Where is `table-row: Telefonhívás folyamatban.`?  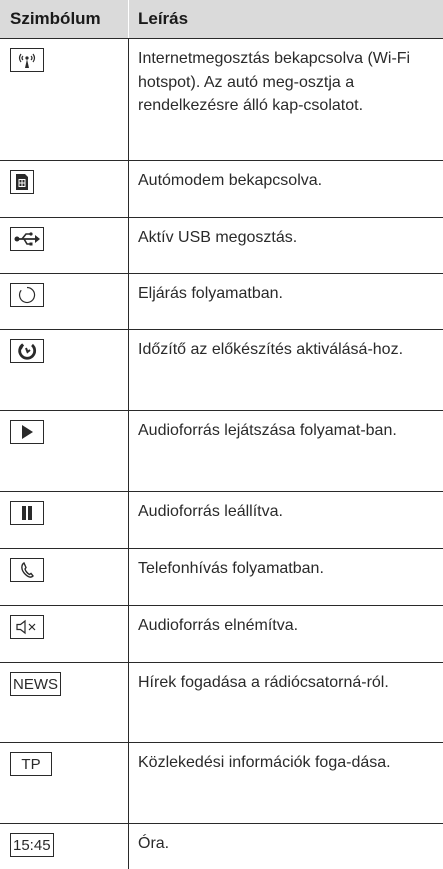 table-row: Telefonhívás folyamatban. is located at coordinates (221, 576).